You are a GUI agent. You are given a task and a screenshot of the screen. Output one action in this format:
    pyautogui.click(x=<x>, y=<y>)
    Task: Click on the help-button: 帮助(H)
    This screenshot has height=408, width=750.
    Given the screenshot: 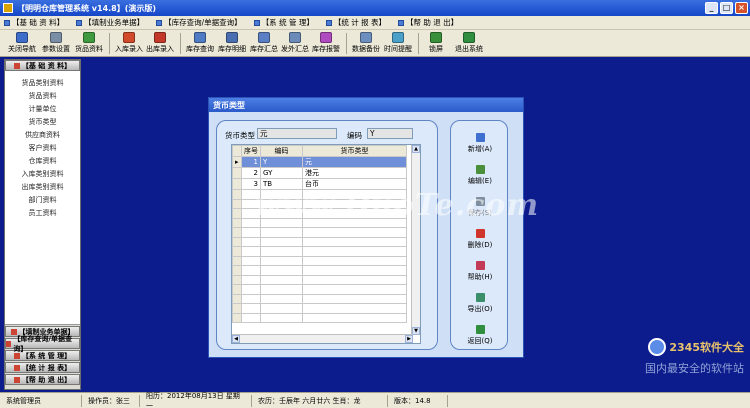 What is the action you would take?
    pyautogui.click(x=480, y=271)
    